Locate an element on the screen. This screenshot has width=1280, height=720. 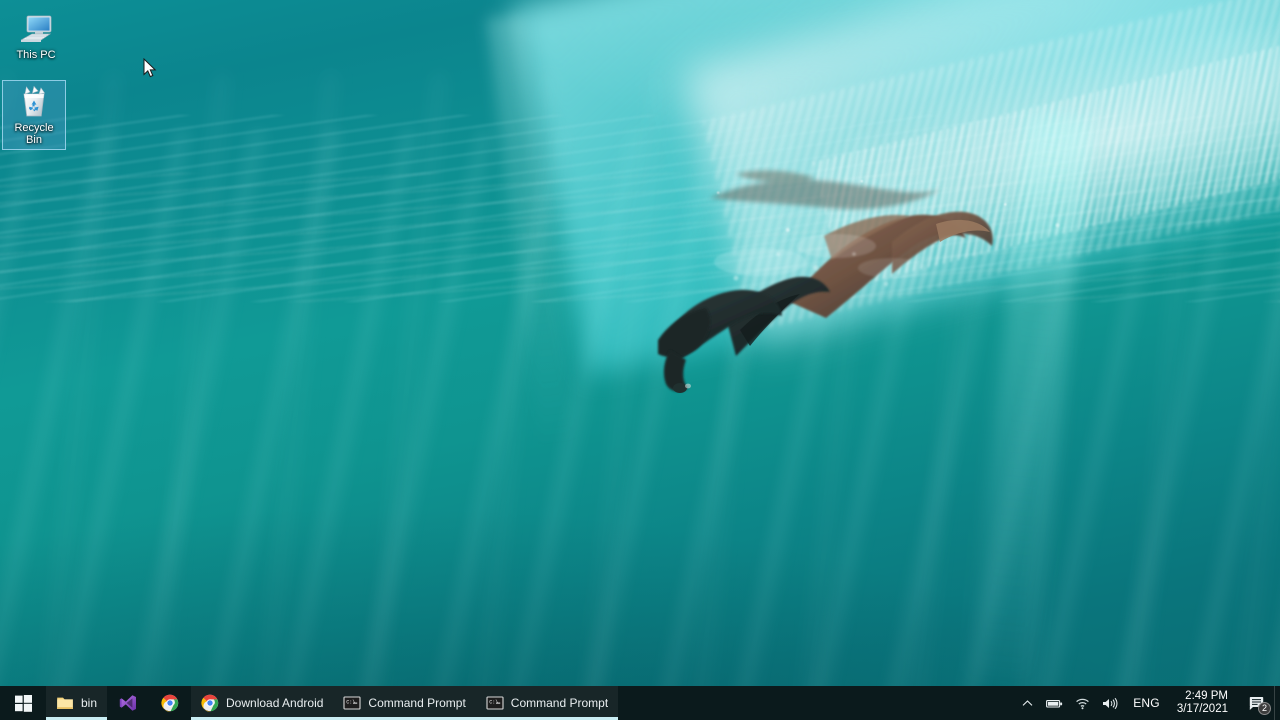
recycle-bin-icon is located at coordinates (34, 101).